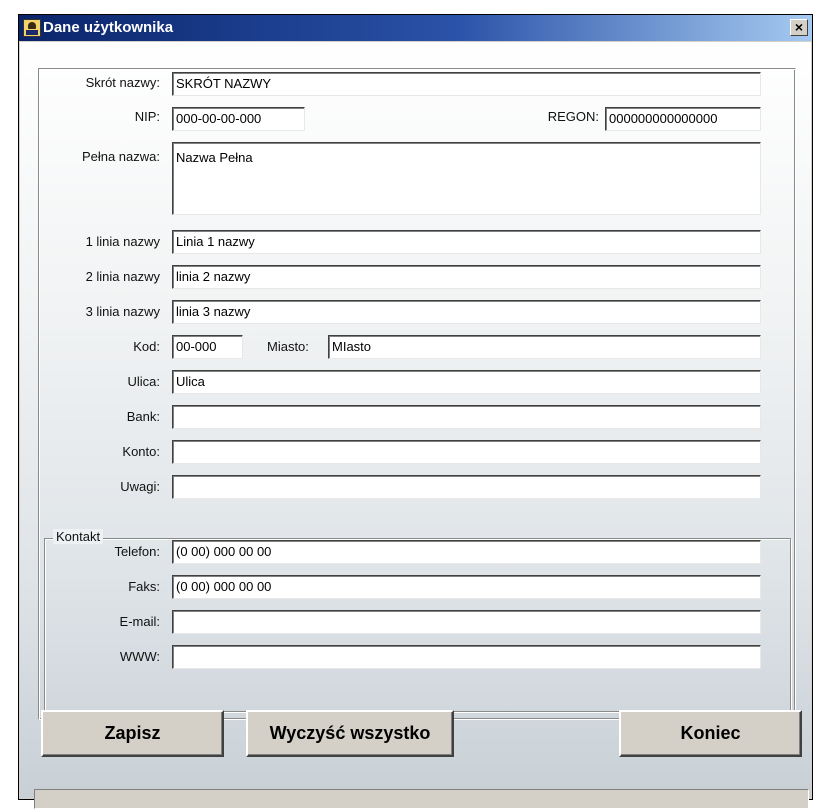 Image resolution: width=816 pixels, height=809 pixels. Describe the element at coordinates (143, 381) in the screenshot. I see `ulica-label: Ulica:` at that location.